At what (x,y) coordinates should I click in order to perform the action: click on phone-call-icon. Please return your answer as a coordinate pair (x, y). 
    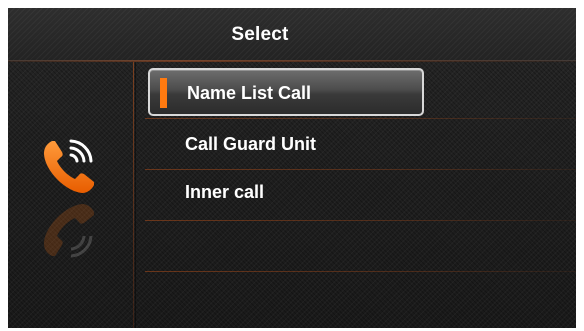
    Looking at the image, I should click on (69, 166).